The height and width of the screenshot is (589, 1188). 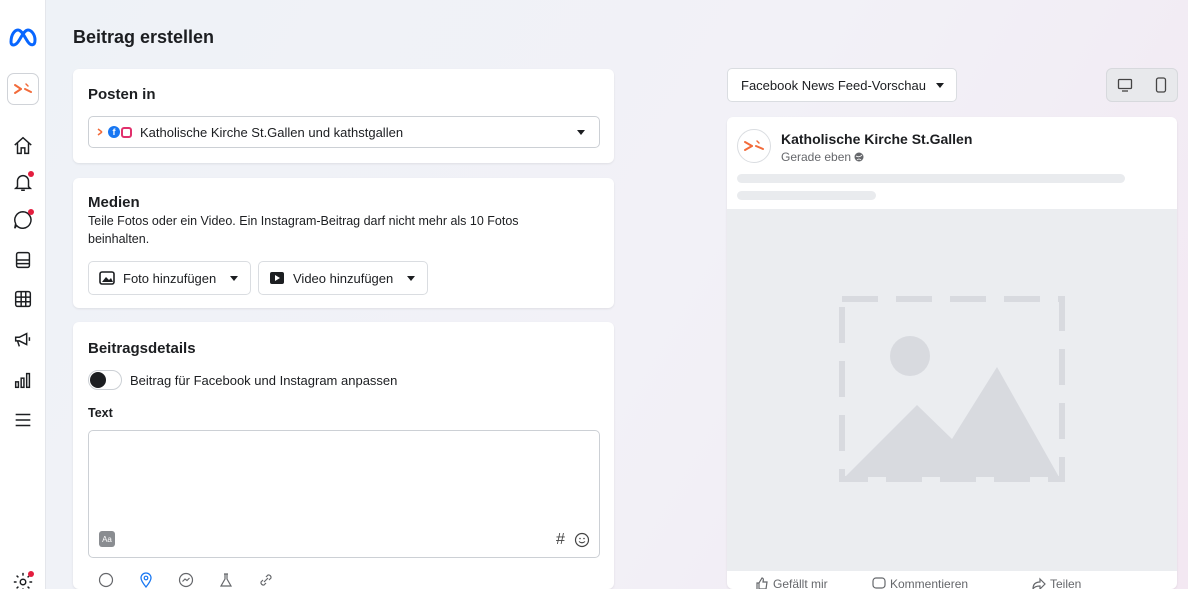 I want to click on messenger-icon, so click(x=186, y=580).